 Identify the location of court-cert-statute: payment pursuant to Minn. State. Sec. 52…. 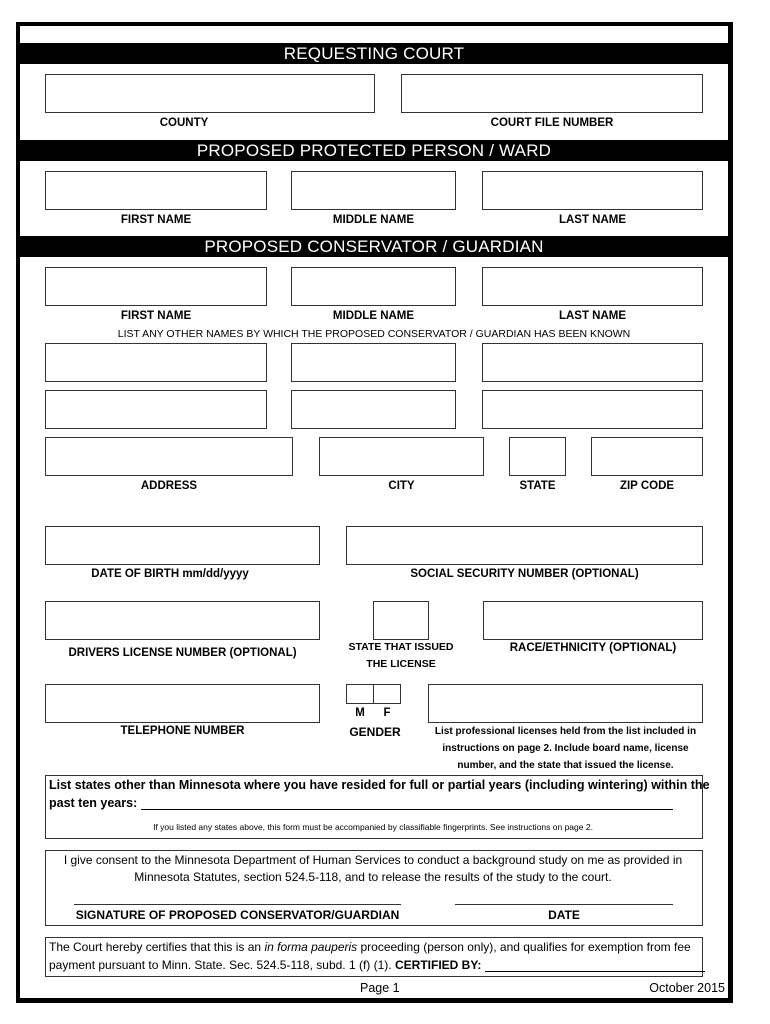
(220, 965).